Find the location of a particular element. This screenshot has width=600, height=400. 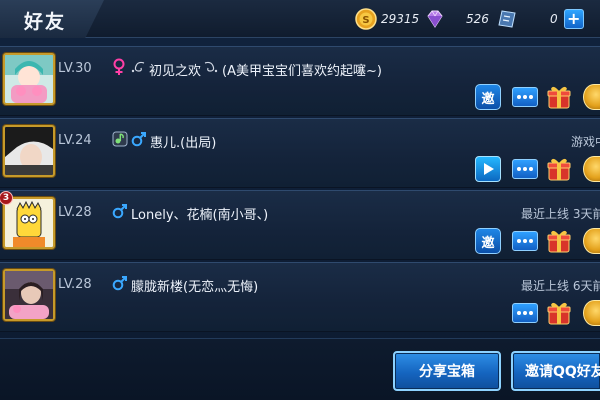

friend-status: 最近上线 3天前 is located at coordinates (560, 214).